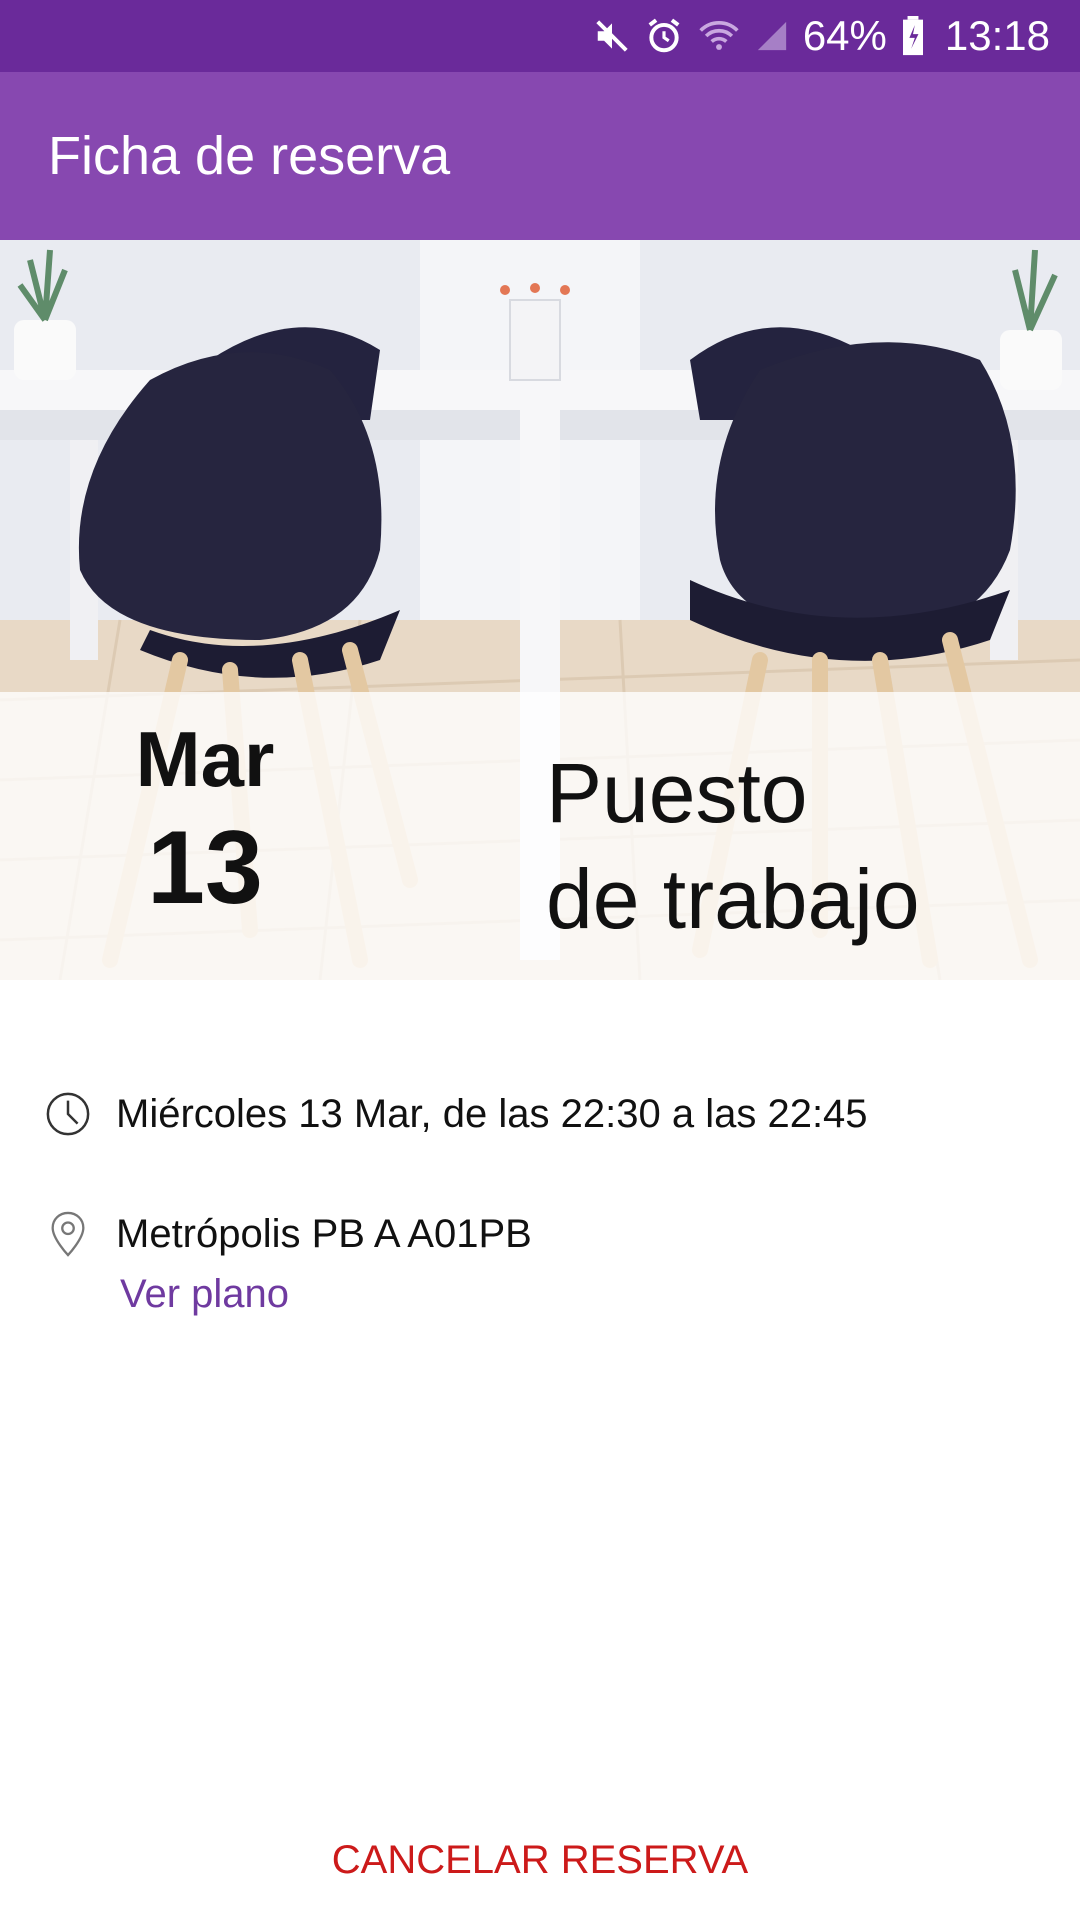 The height and width of the screenshot is (1920, 1080). Describe the element at coordinates (540, 1860) in the screenshot. I see `cancel-booking-button: CANCELAR RESERVA` at that location.